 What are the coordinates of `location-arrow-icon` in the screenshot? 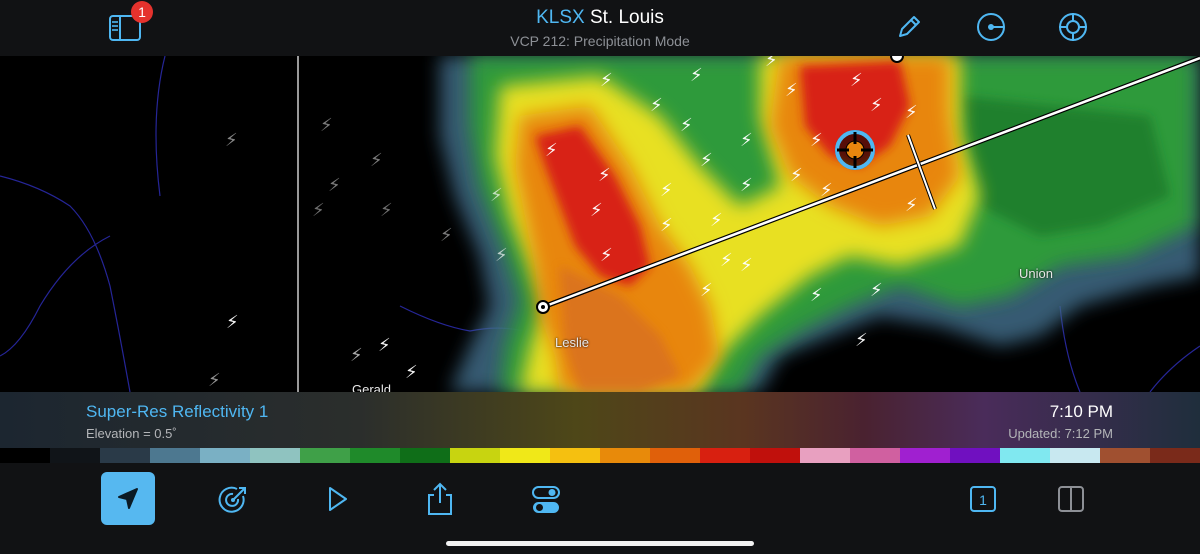 It's located at (128, 498).